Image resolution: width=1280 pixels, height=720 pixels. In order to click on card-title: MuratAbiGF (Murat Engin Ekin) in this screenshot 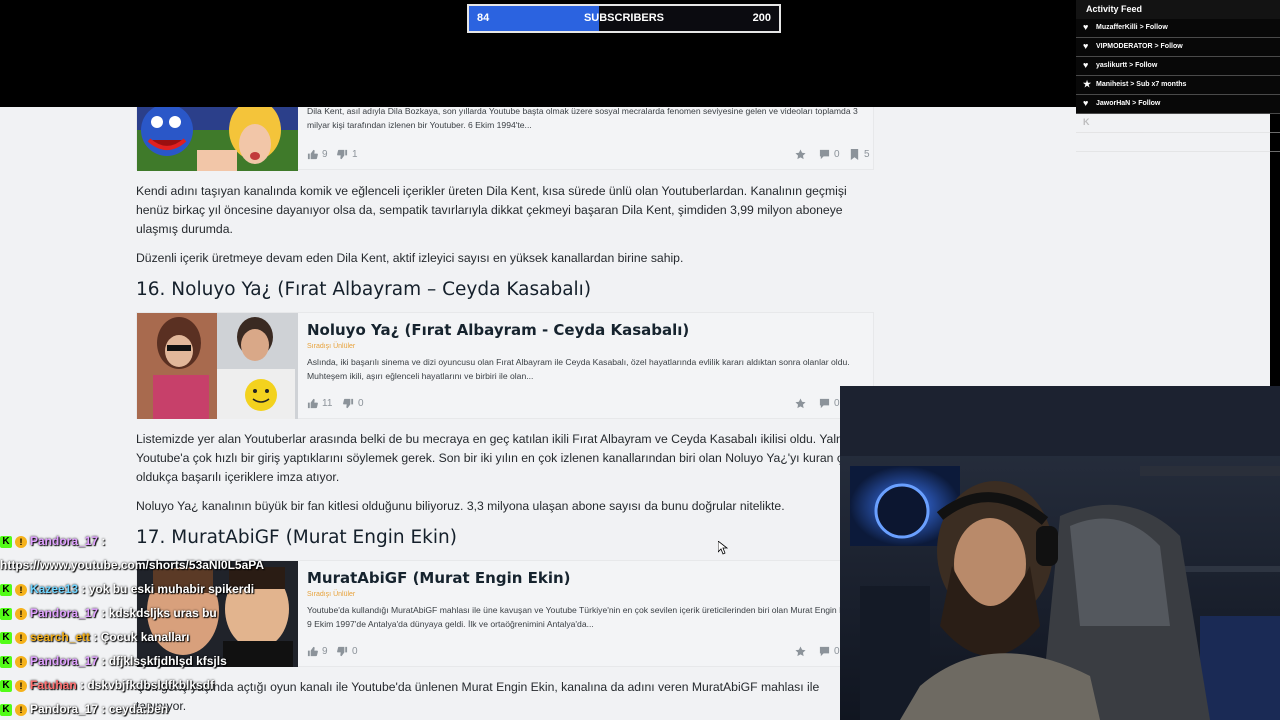, I will do `click(586, 578)`.